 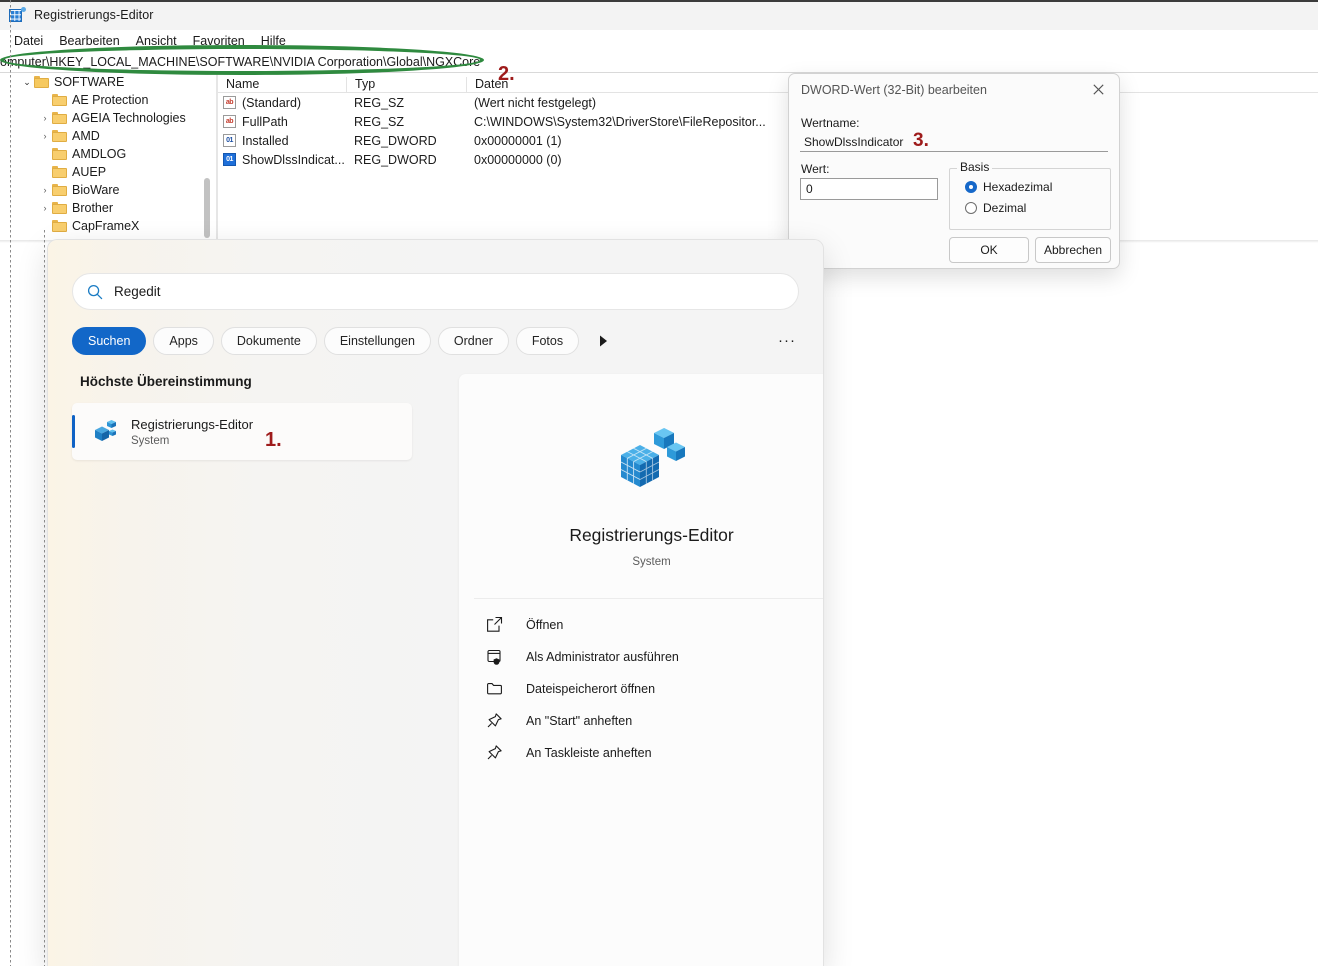 I want to click on search-input-box: Regedit, so click(x=435, y=291).